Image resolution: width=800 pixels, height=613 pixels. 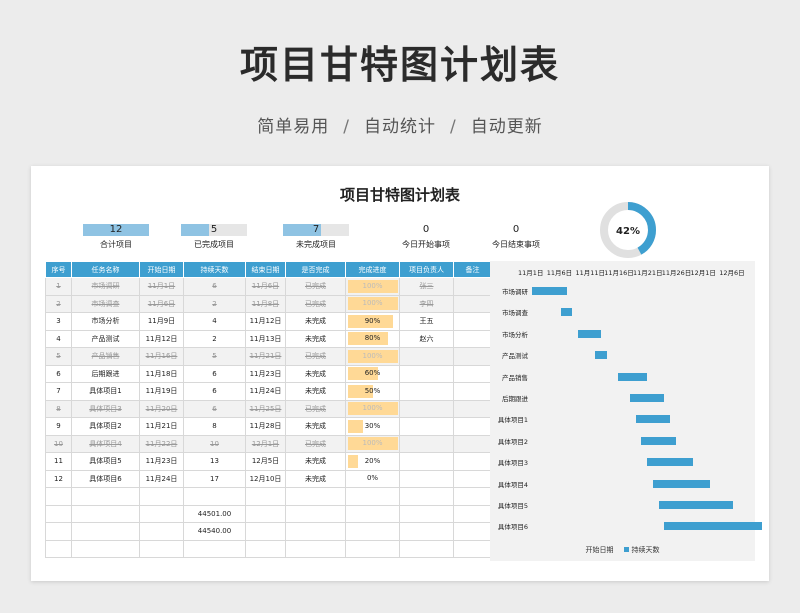 I want to click on cell-task-name: 市场调查, so click(x=105, y=303).